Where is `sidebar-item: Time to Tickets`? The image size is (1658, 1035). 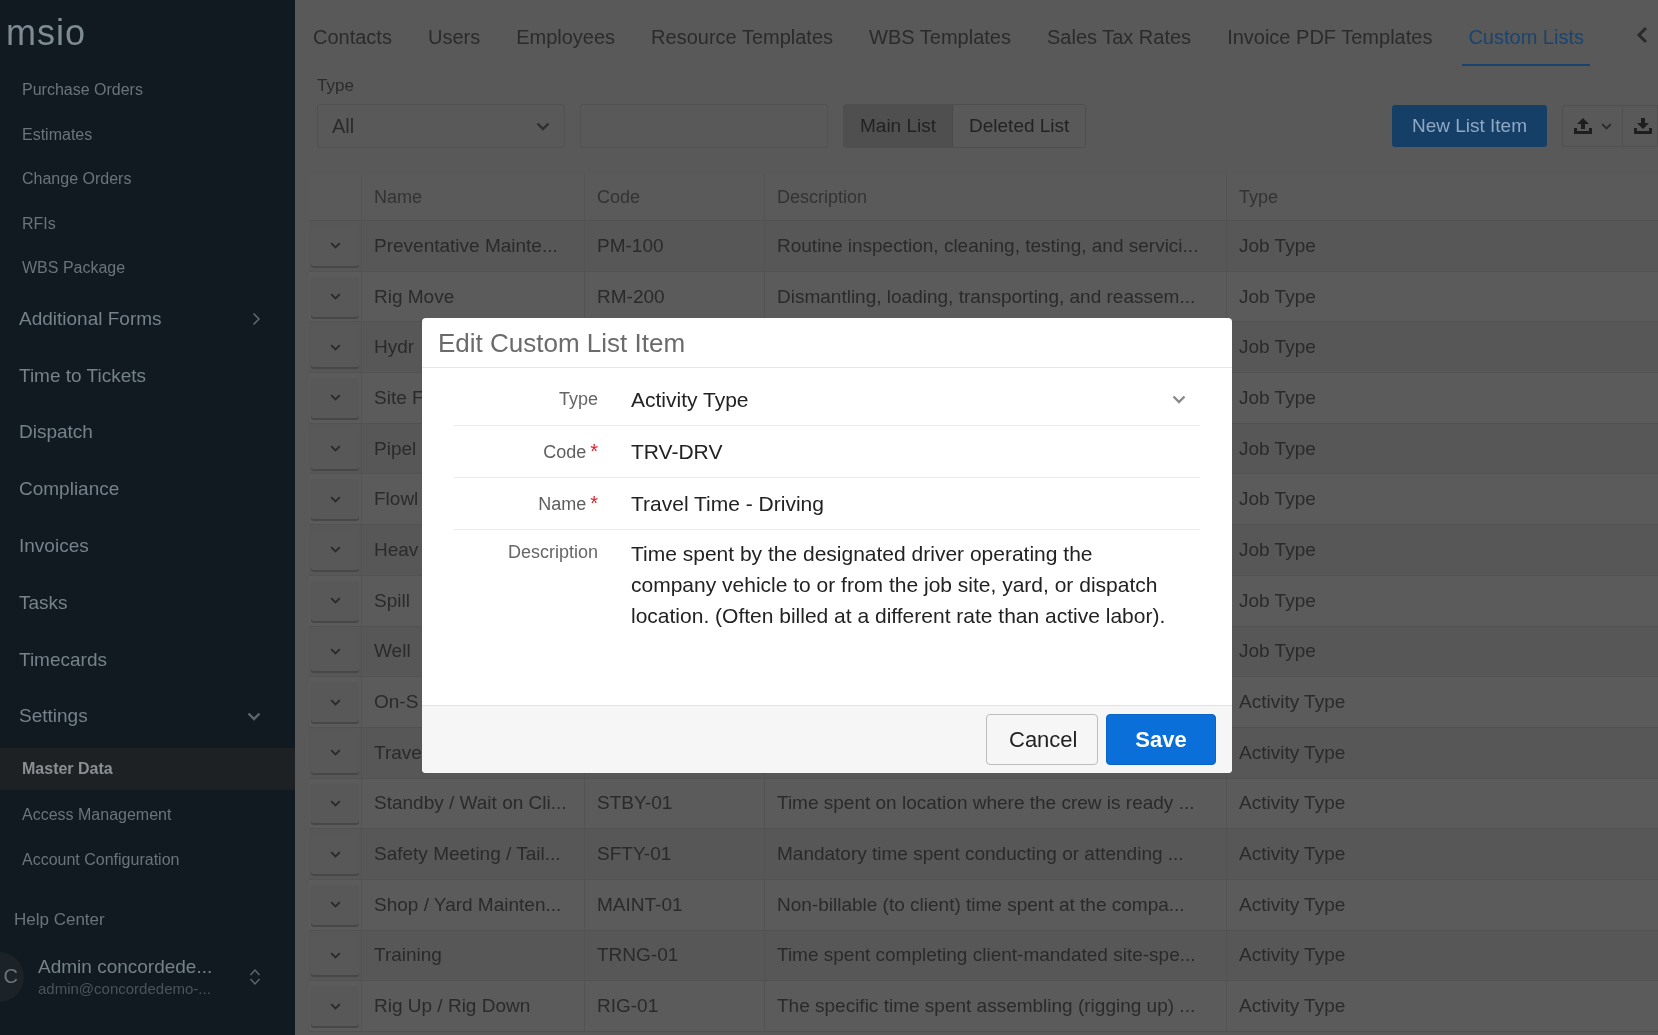
sidebar-item: Time to Tickets is located at coordinates (147, 376).